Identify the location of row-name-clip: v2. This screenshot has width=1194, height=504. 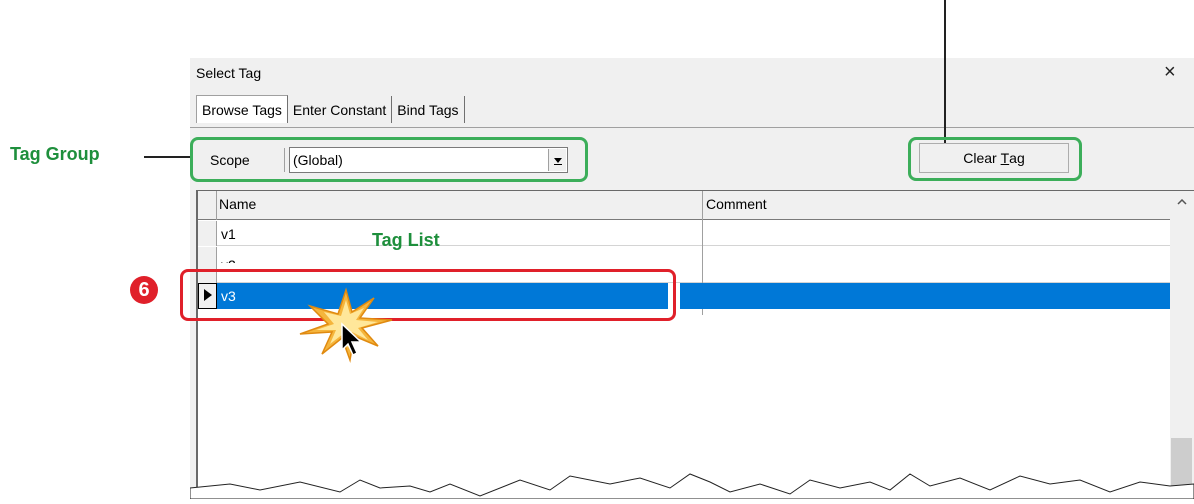
(229, 258).